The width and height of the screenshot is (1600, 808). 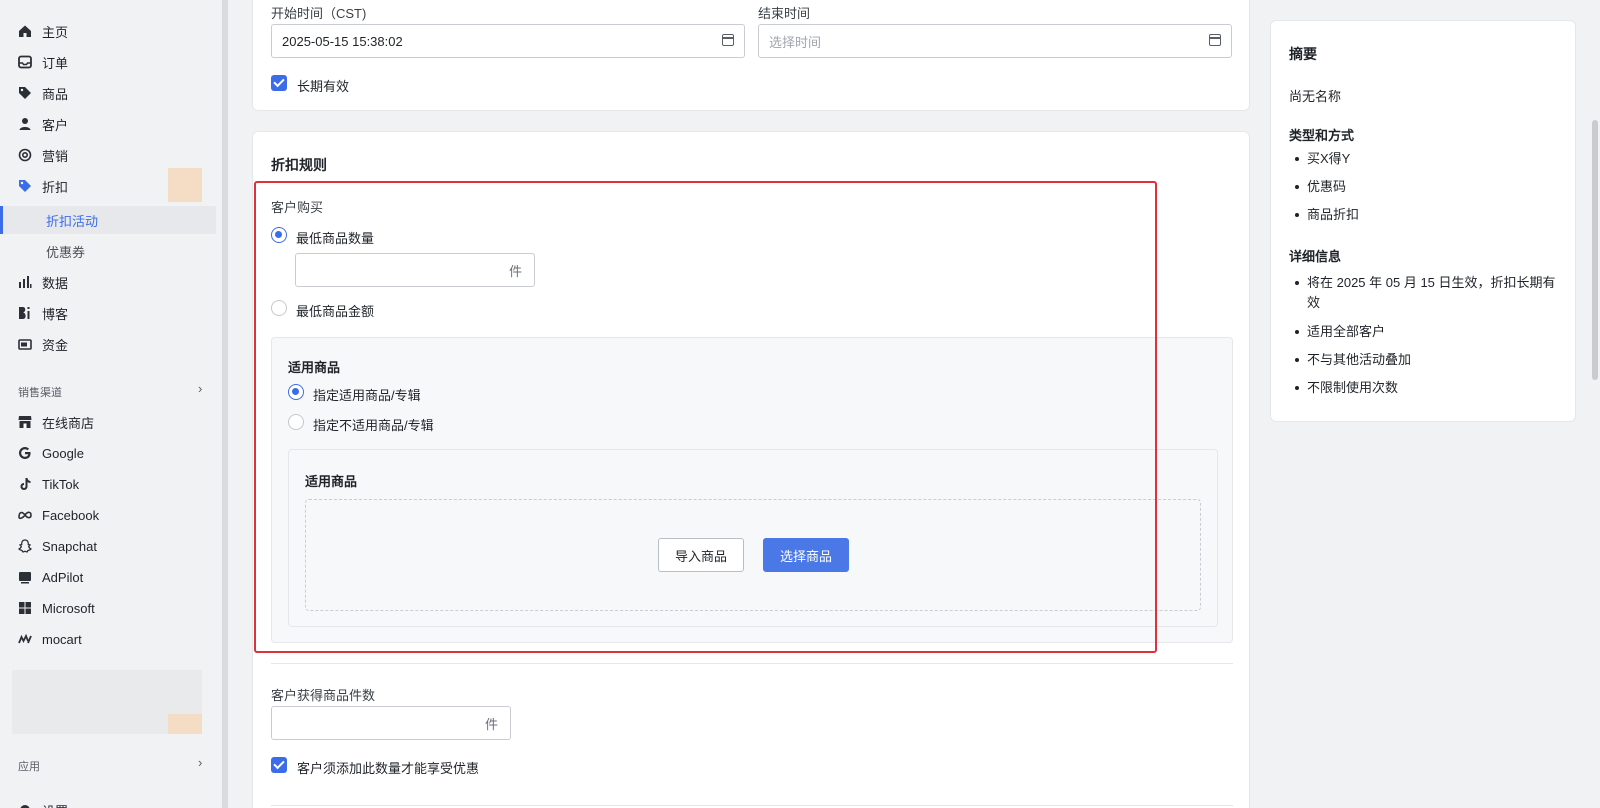 What do you see at coordinates (25, 62) in the screenshot?
I see `inbox-icon` at bounding box center [25, 62].